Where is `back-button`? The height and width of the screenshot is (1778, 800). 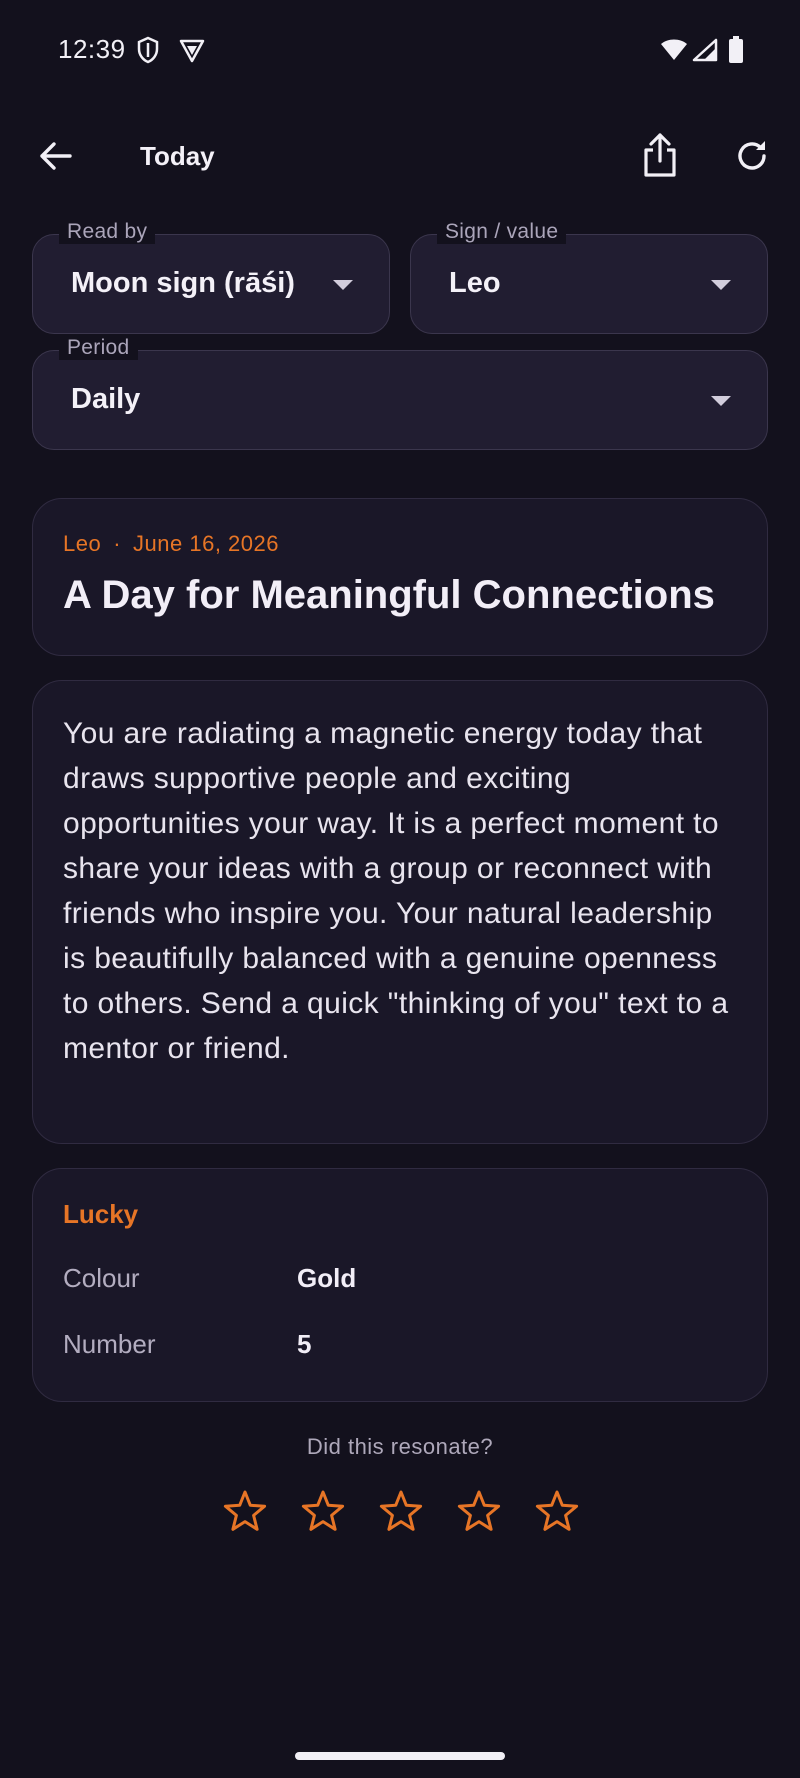
back-button is located at coordinates (55, 156).